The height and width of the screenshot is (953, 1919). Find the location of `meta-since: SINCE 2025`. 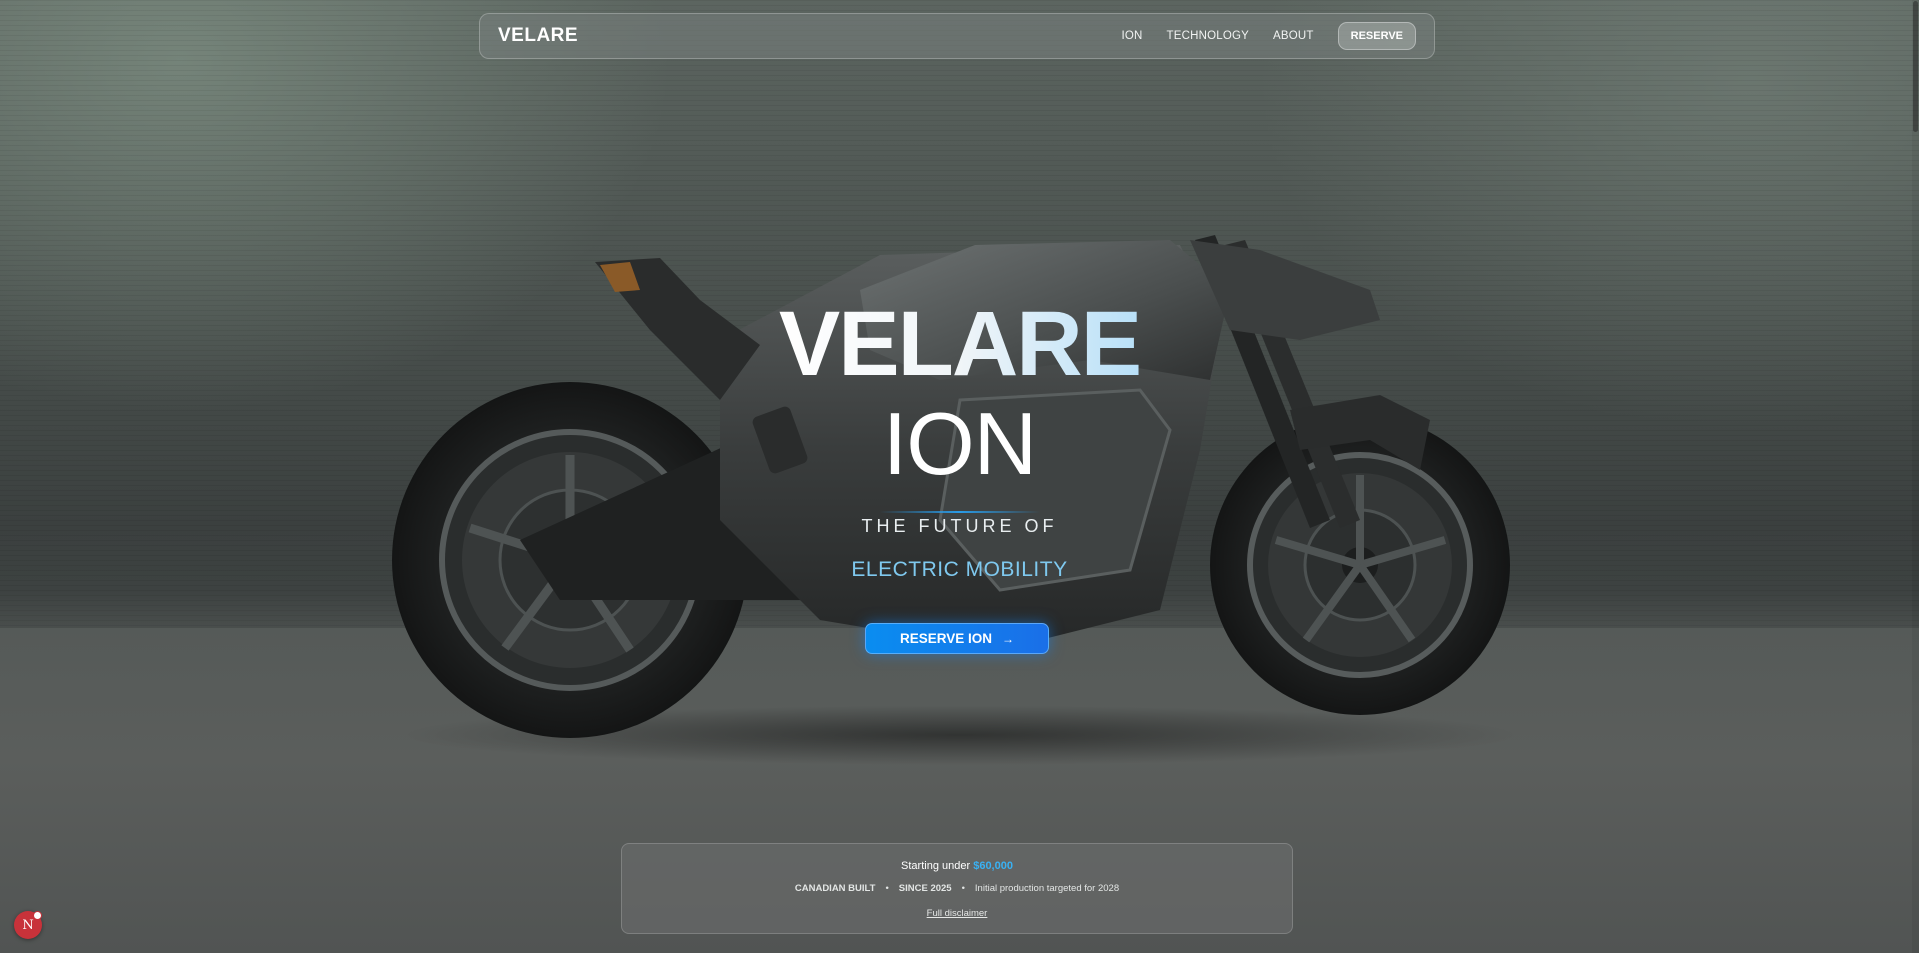

meta-since: SINCE 2025 is located at coordinates (925, 888).